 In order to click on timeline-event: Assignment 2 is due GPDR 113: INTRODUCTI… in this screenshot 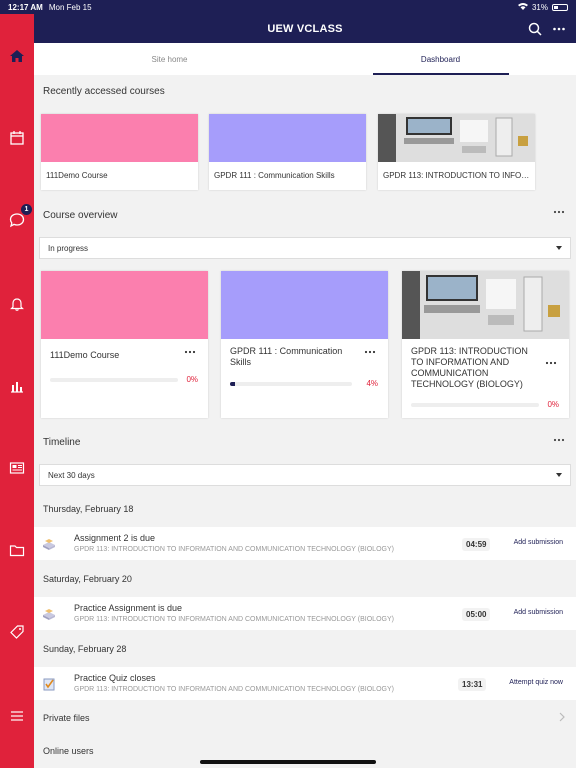, I will do `click(305, 543)`.